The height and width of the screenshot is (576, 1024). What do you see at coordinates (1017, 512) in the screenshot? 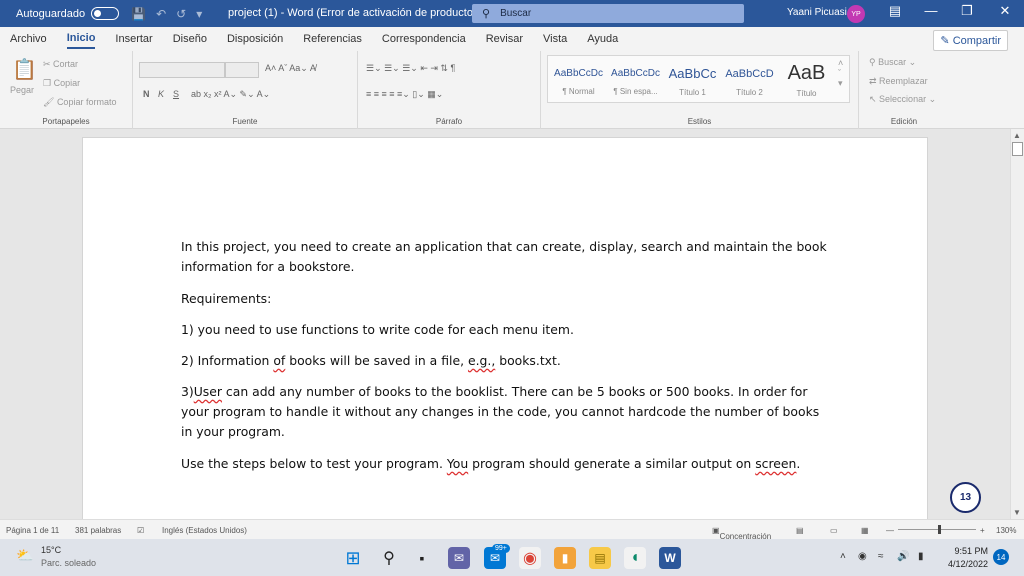
I see `scroll-down-icon: ▼` at bounding box center [1017, 512].